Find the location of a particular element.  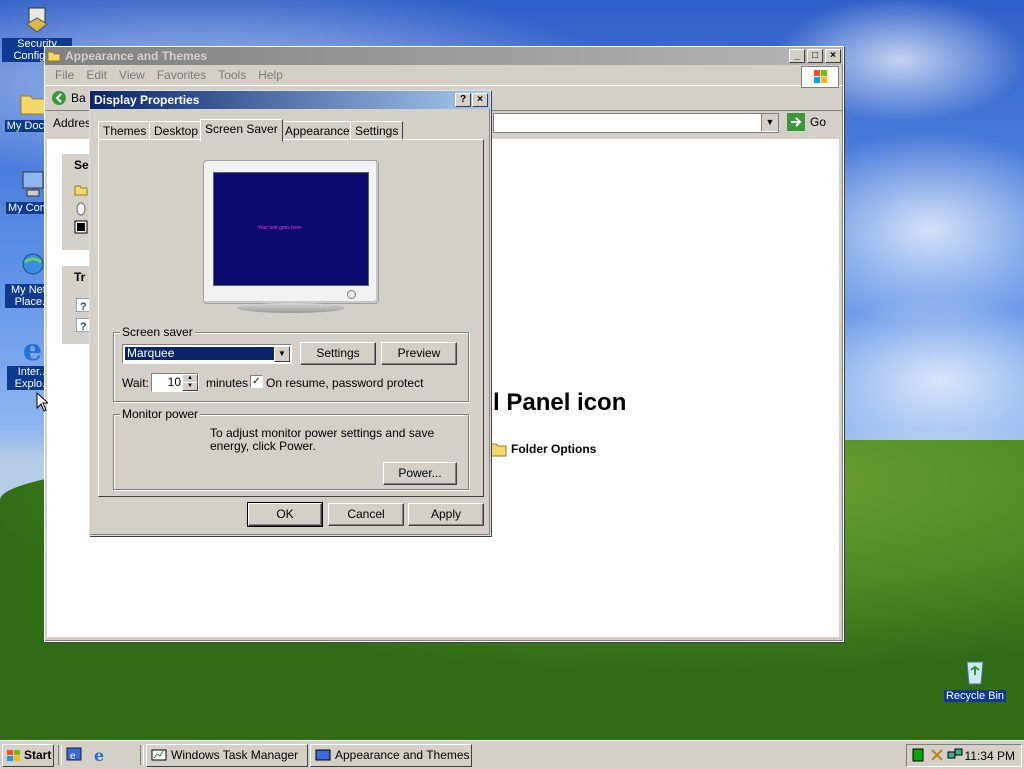

back-arrow-icon is located at coordinates (59, 98).